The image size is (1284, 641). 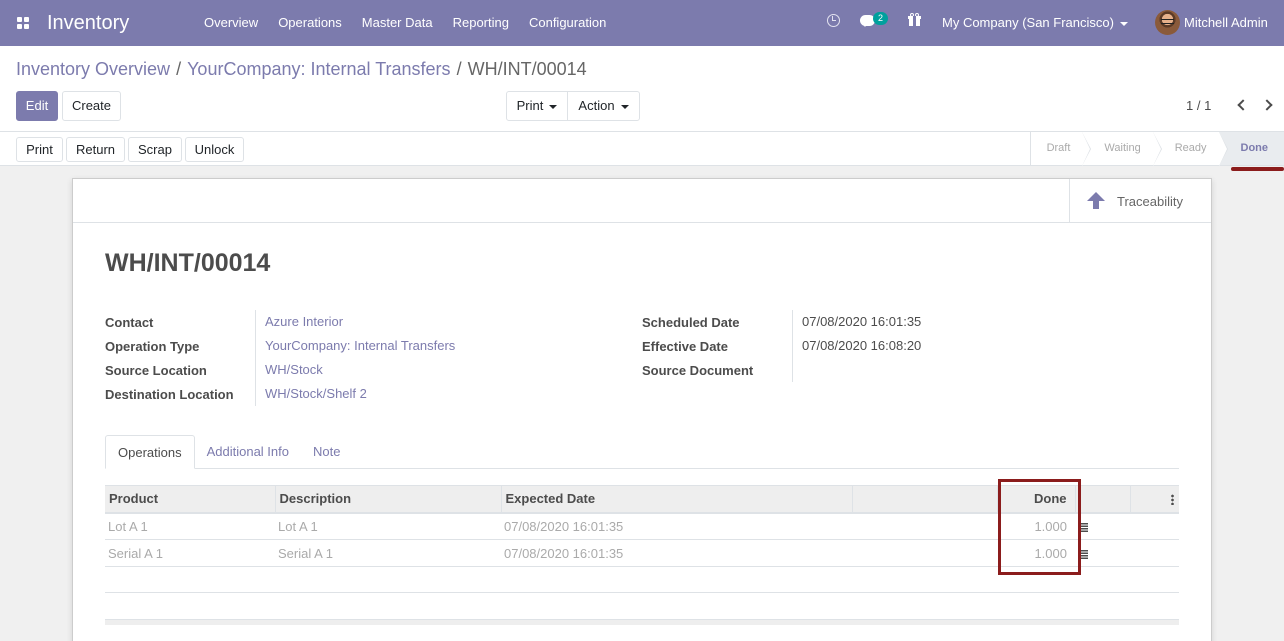 What do you see at coordinates (880, 18) in the screenshot?
I see `messages-badge: 2` at bounding box center [880, 18].